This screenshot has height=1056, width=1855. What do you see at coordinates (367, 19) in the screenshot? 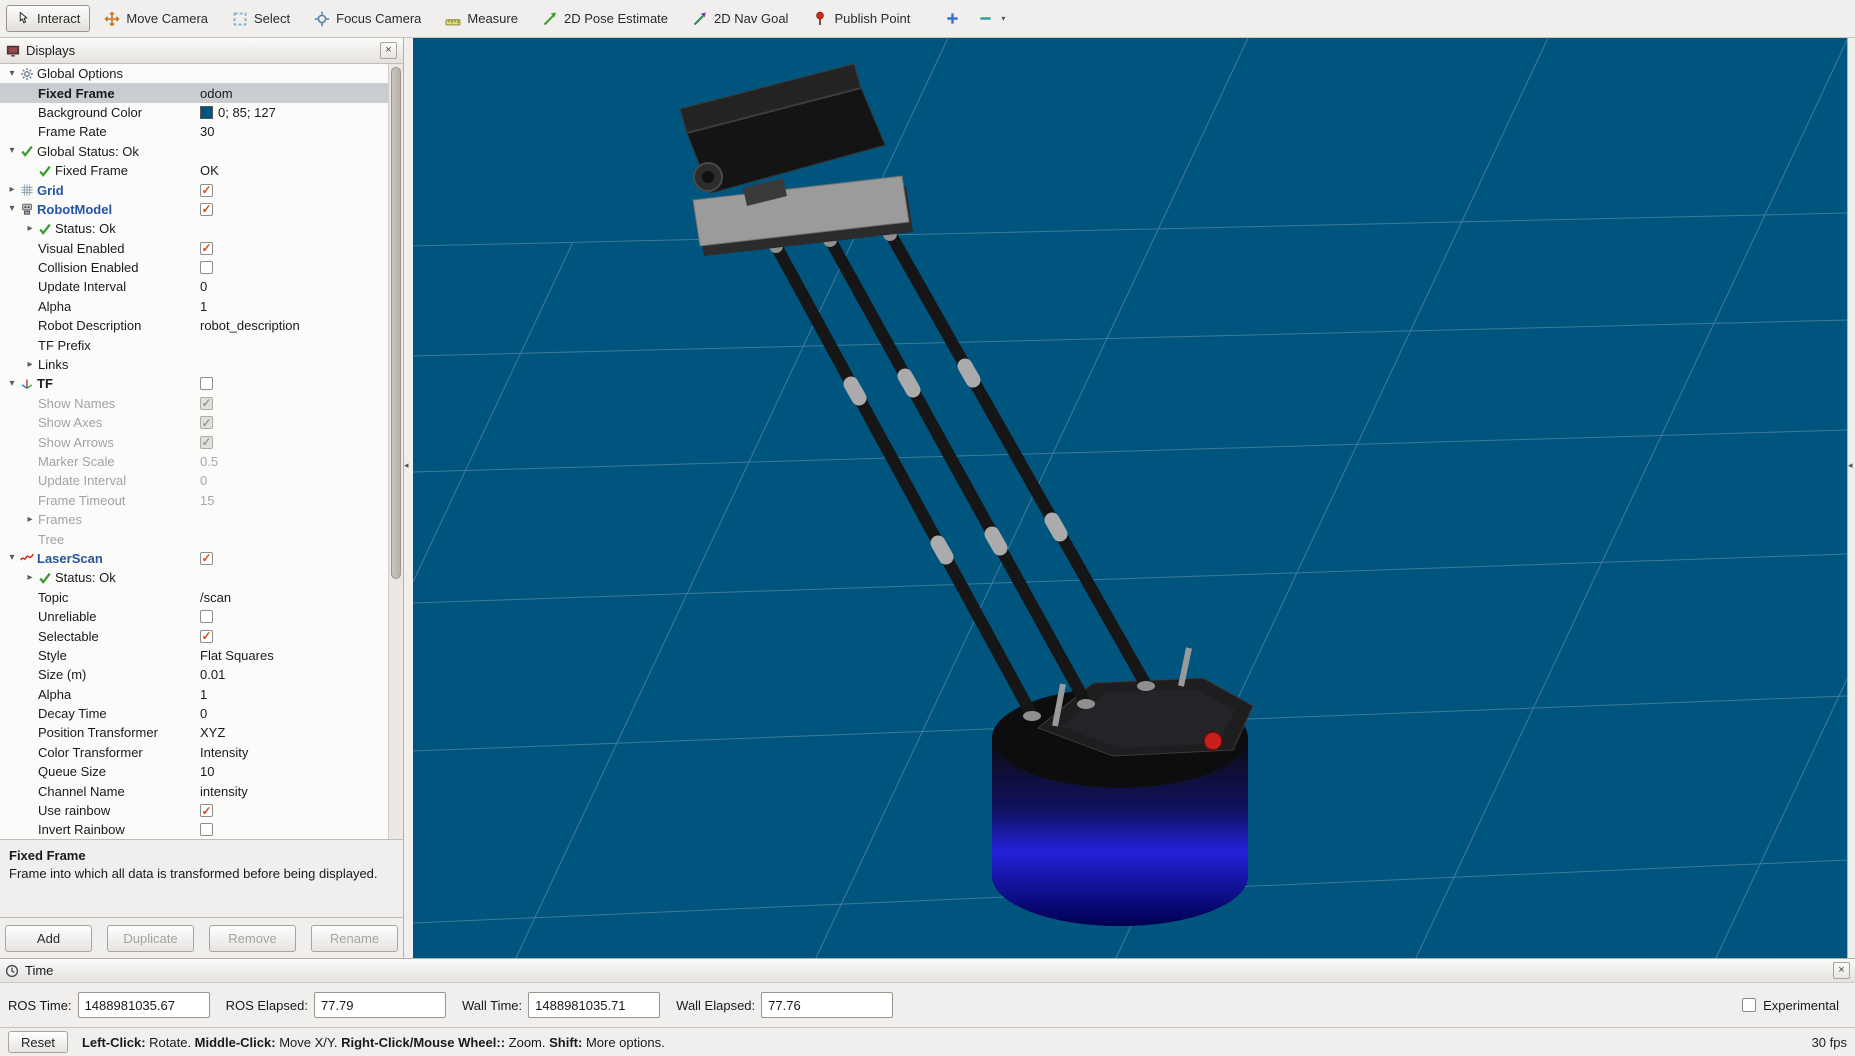
I see `tool-focus-camera: Focus Camera` at bounding box center [367, 19].